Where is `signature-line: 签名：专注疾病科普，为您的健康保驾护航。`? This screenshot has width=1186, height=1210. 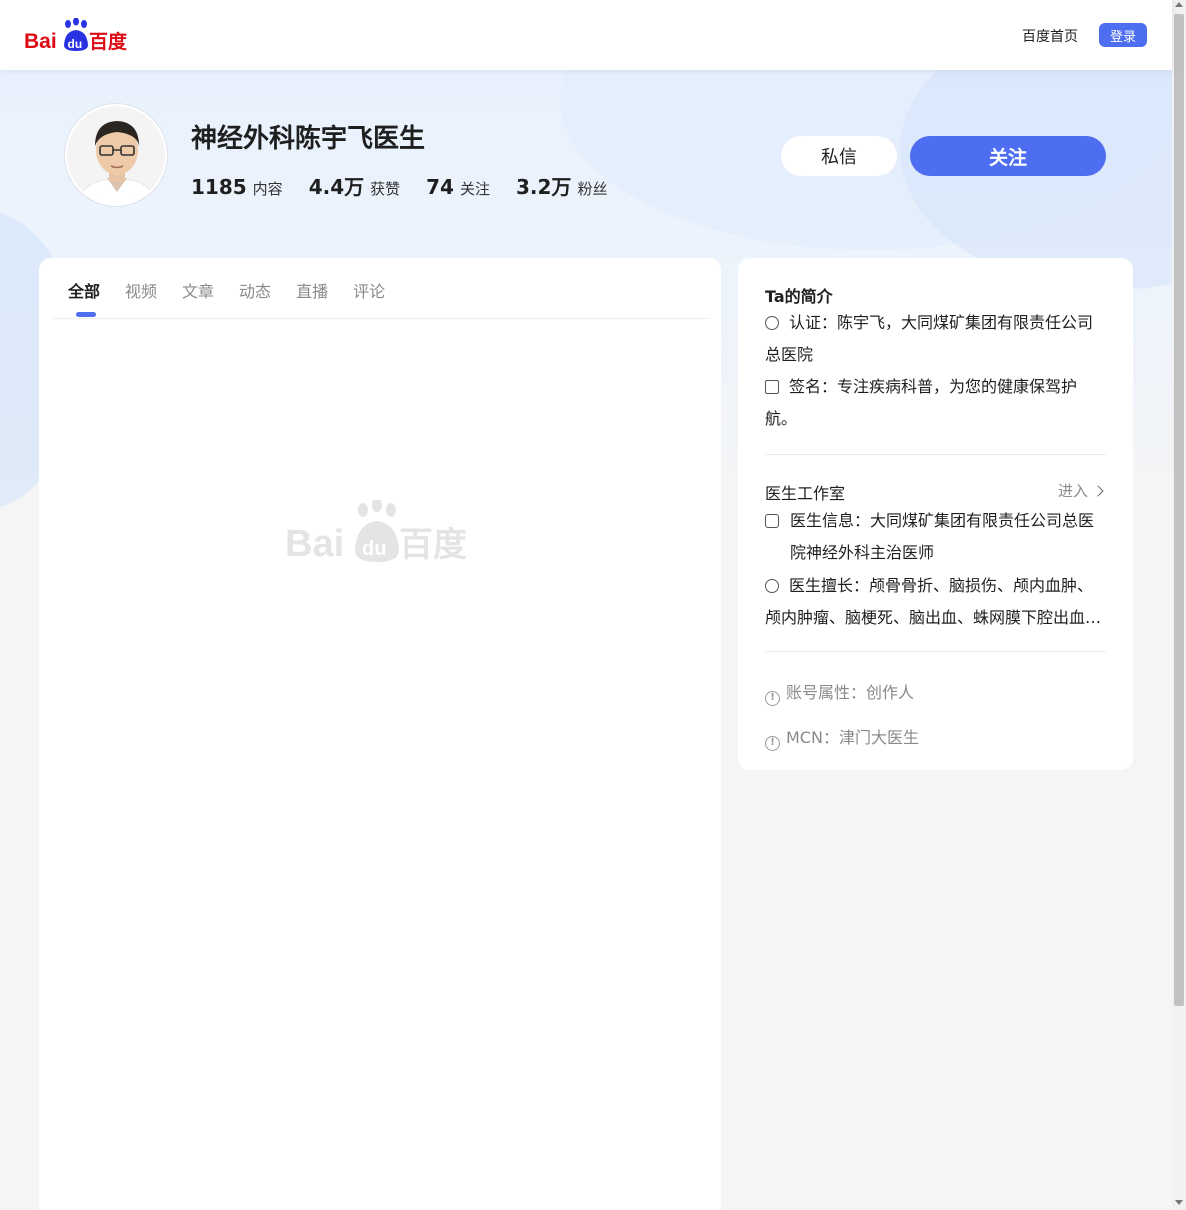 signature-line: 签名：专注疾病科普，为您的健康保驾护航。 is located at coordinates (936, 403).